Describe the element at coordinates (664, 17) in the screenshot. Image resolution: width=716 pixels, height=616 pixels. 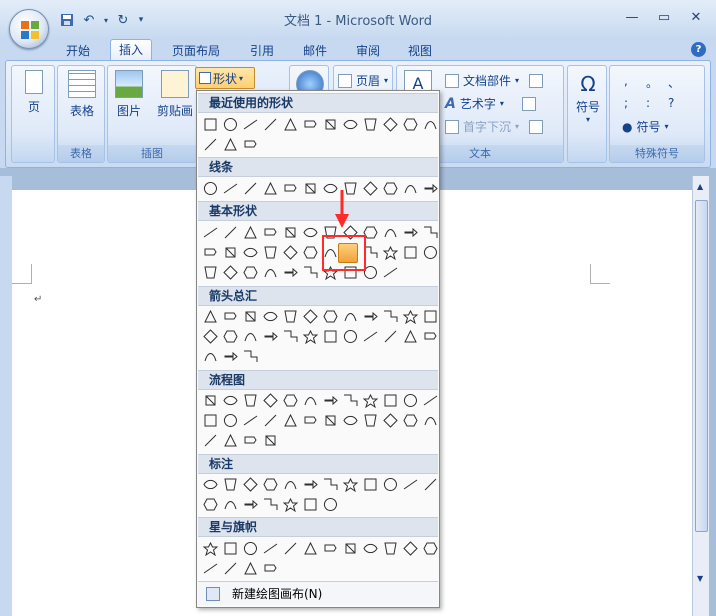
I see `maximize-icon: ▭` at that location.